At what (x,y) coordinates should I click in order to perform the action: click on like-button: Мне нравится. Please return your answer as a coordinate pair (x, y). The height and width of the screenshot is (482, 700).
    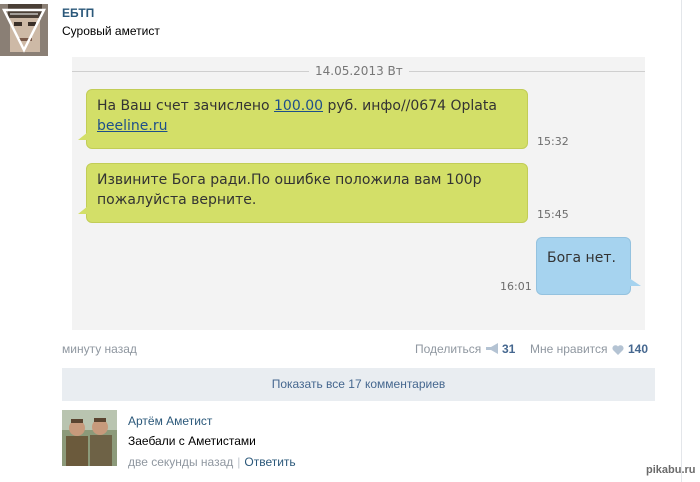
    Looking at the image, I should click on (569, 349).